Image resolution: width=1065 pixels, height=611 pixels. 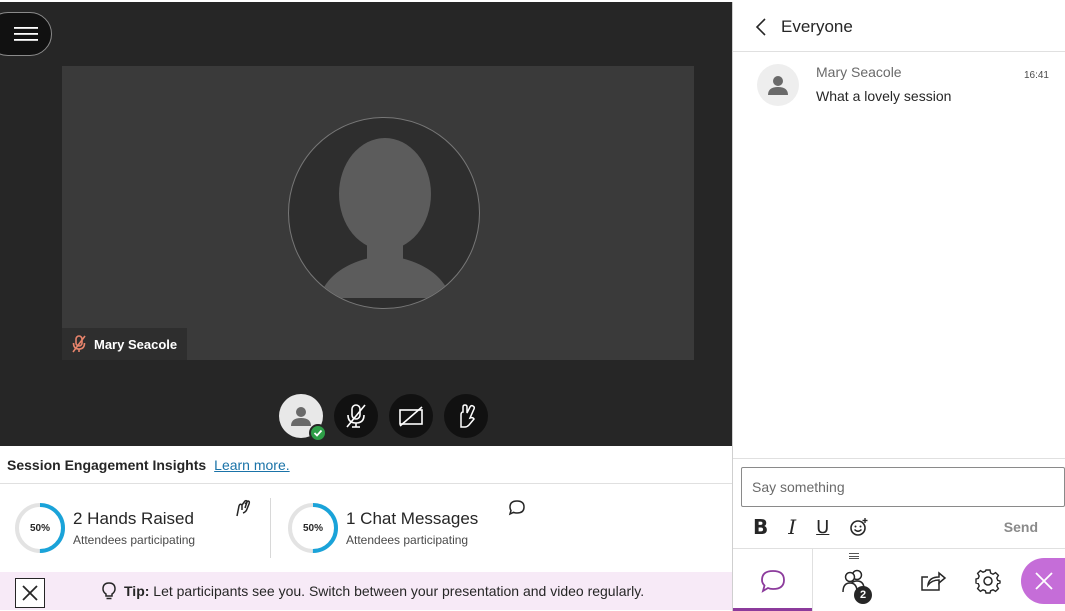 I want to click on hands-raised-progress-ring: 50%, so click(x=40, y=528).